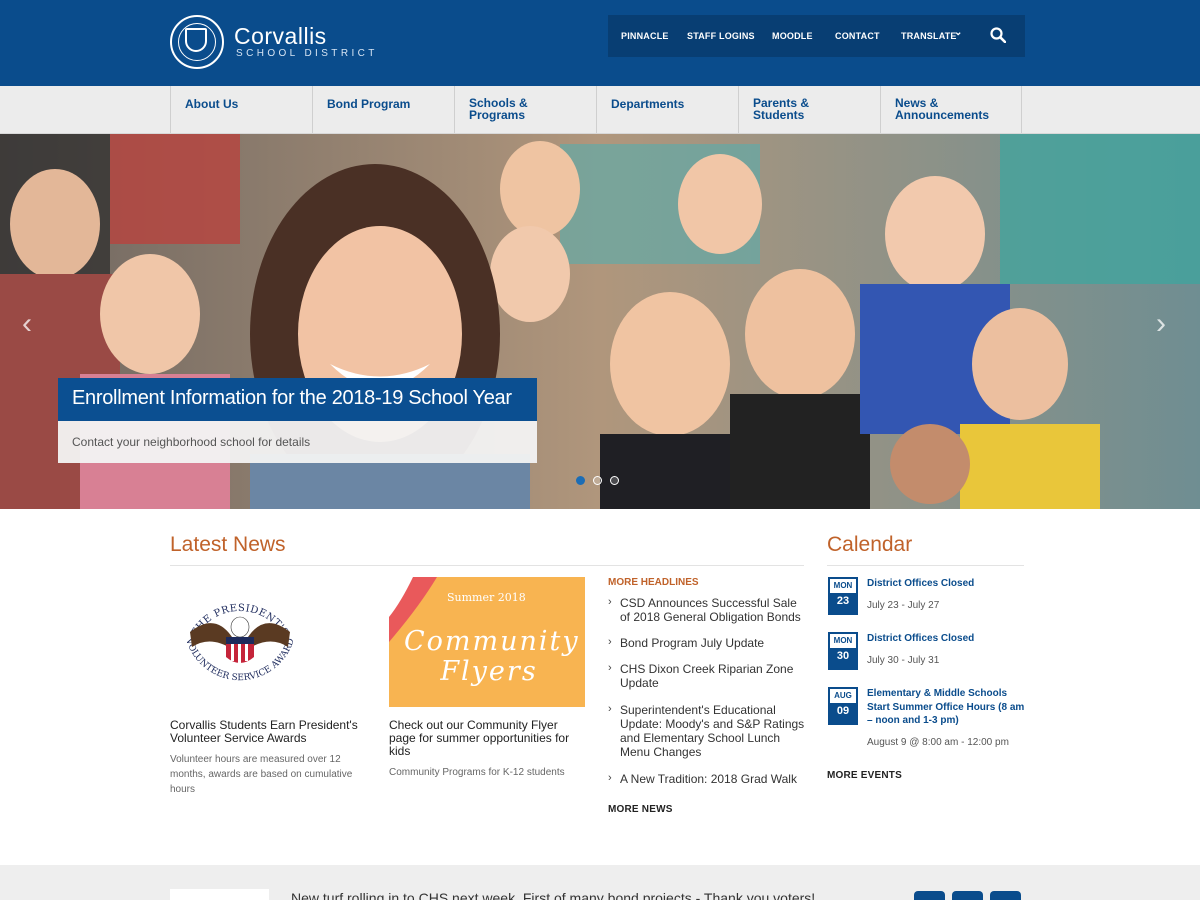 The image size is (1200, 900). I want to click on headline-link: A New Tradition: 2018 Grad Walk, so click(714, 779).